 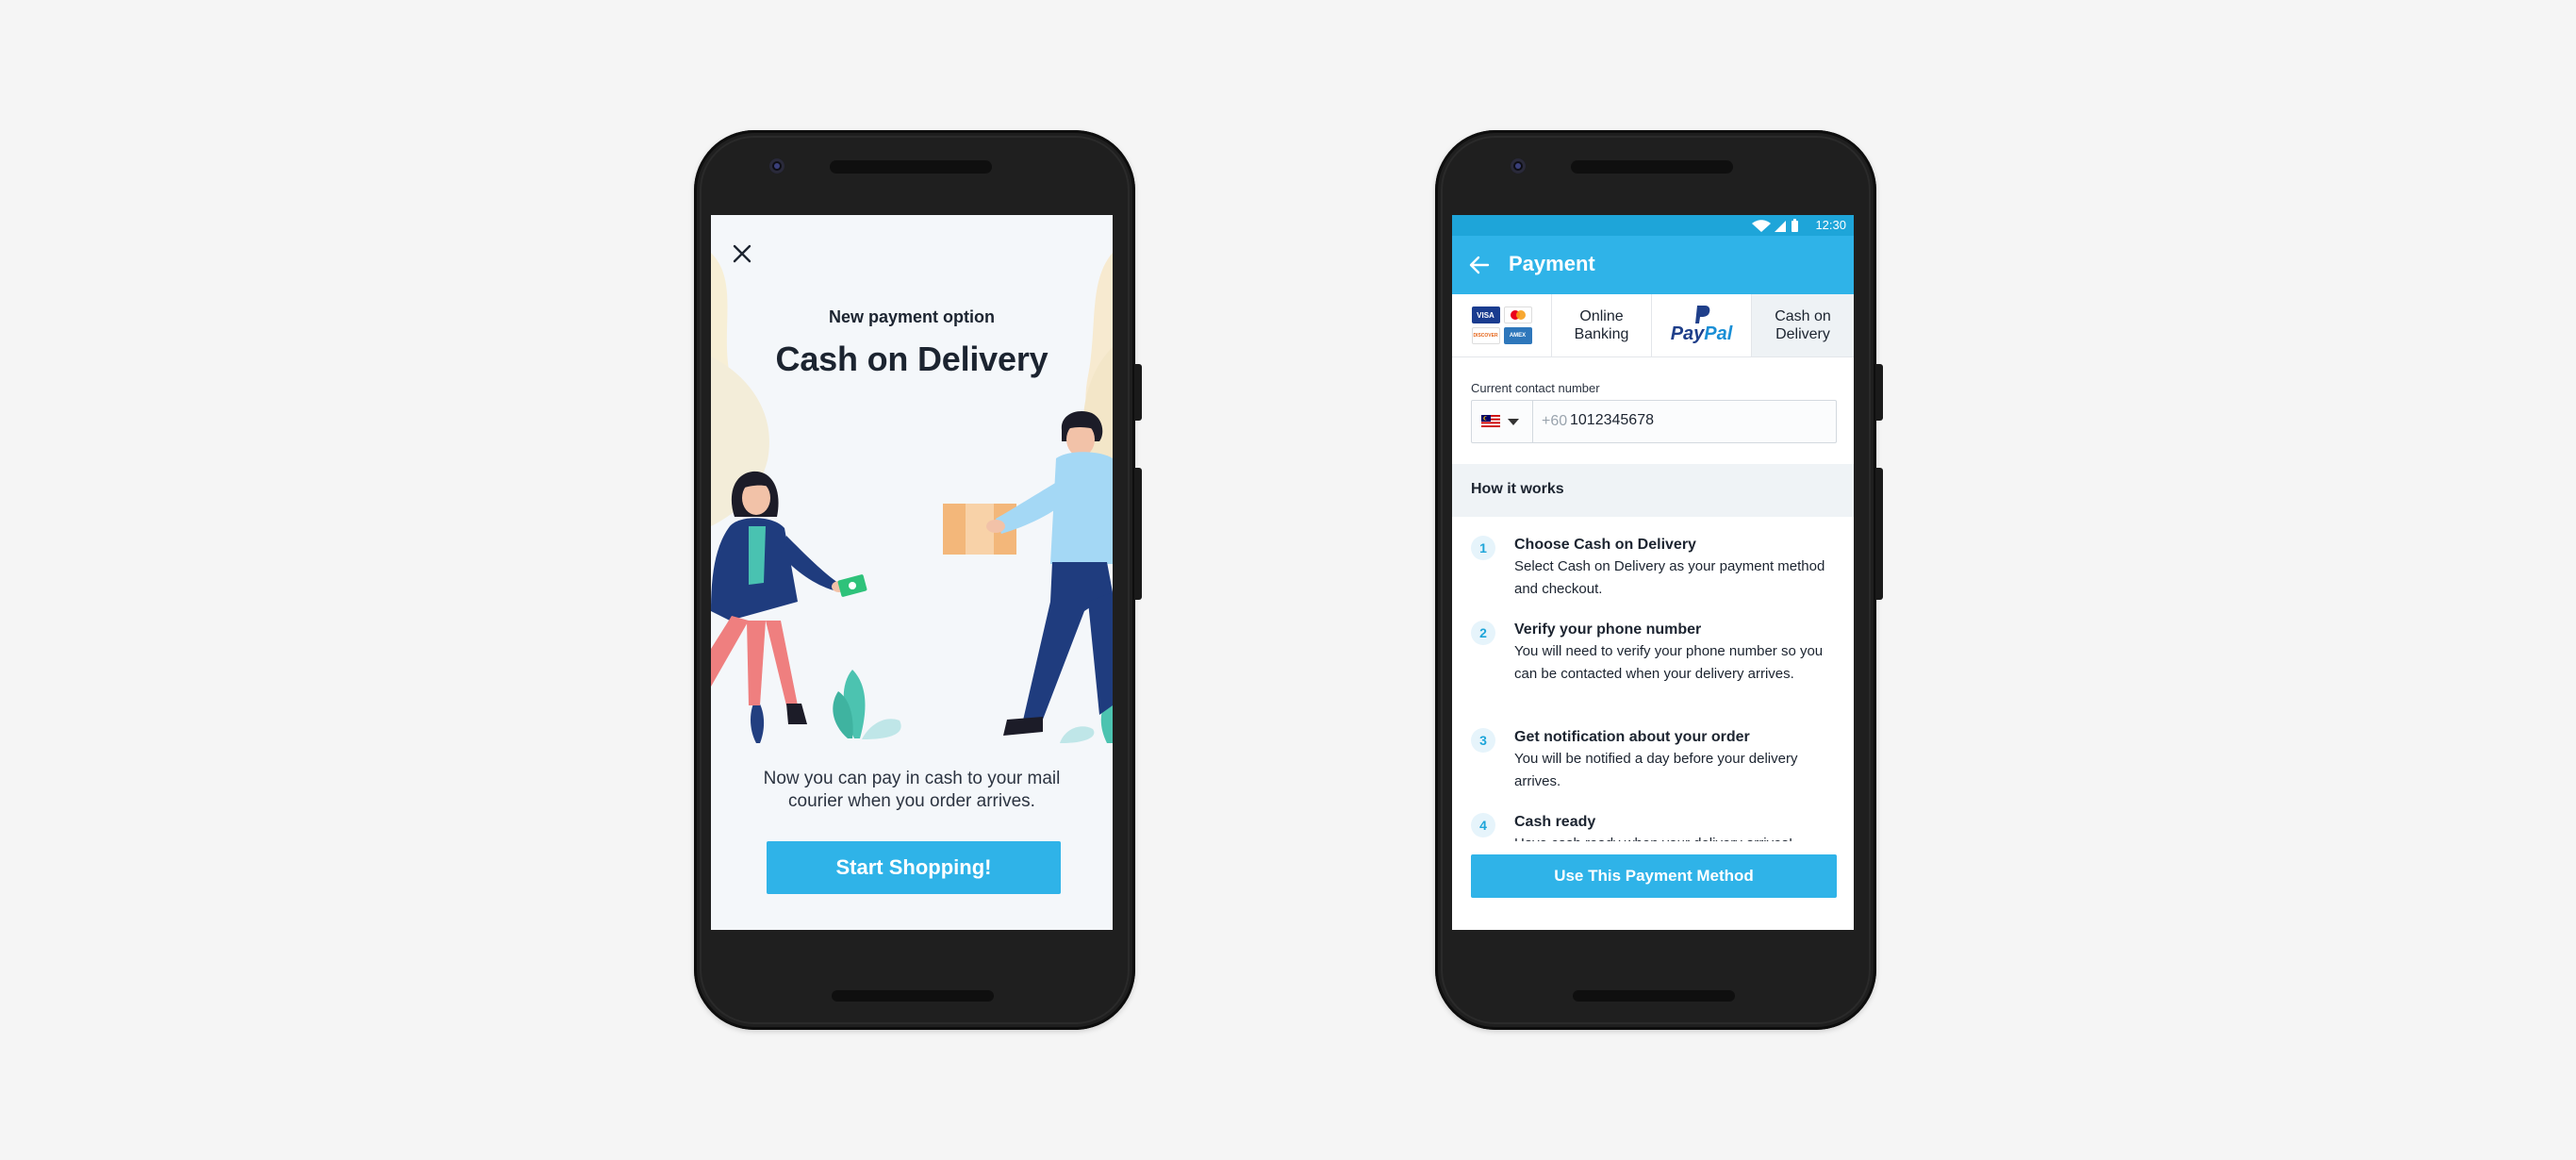 What do you see at coordinates (1483, 825) in the screenshot?
I see `step-number: 4` at bounding box center [1483, 825].